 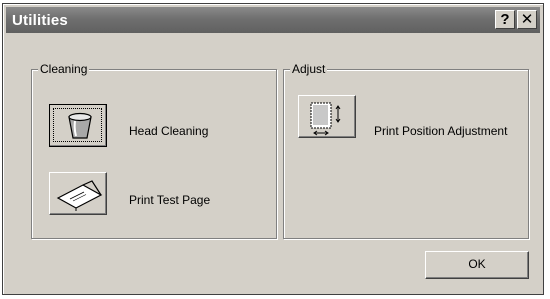 I want to click on print-test-page-button, so click(x=78, y=193).